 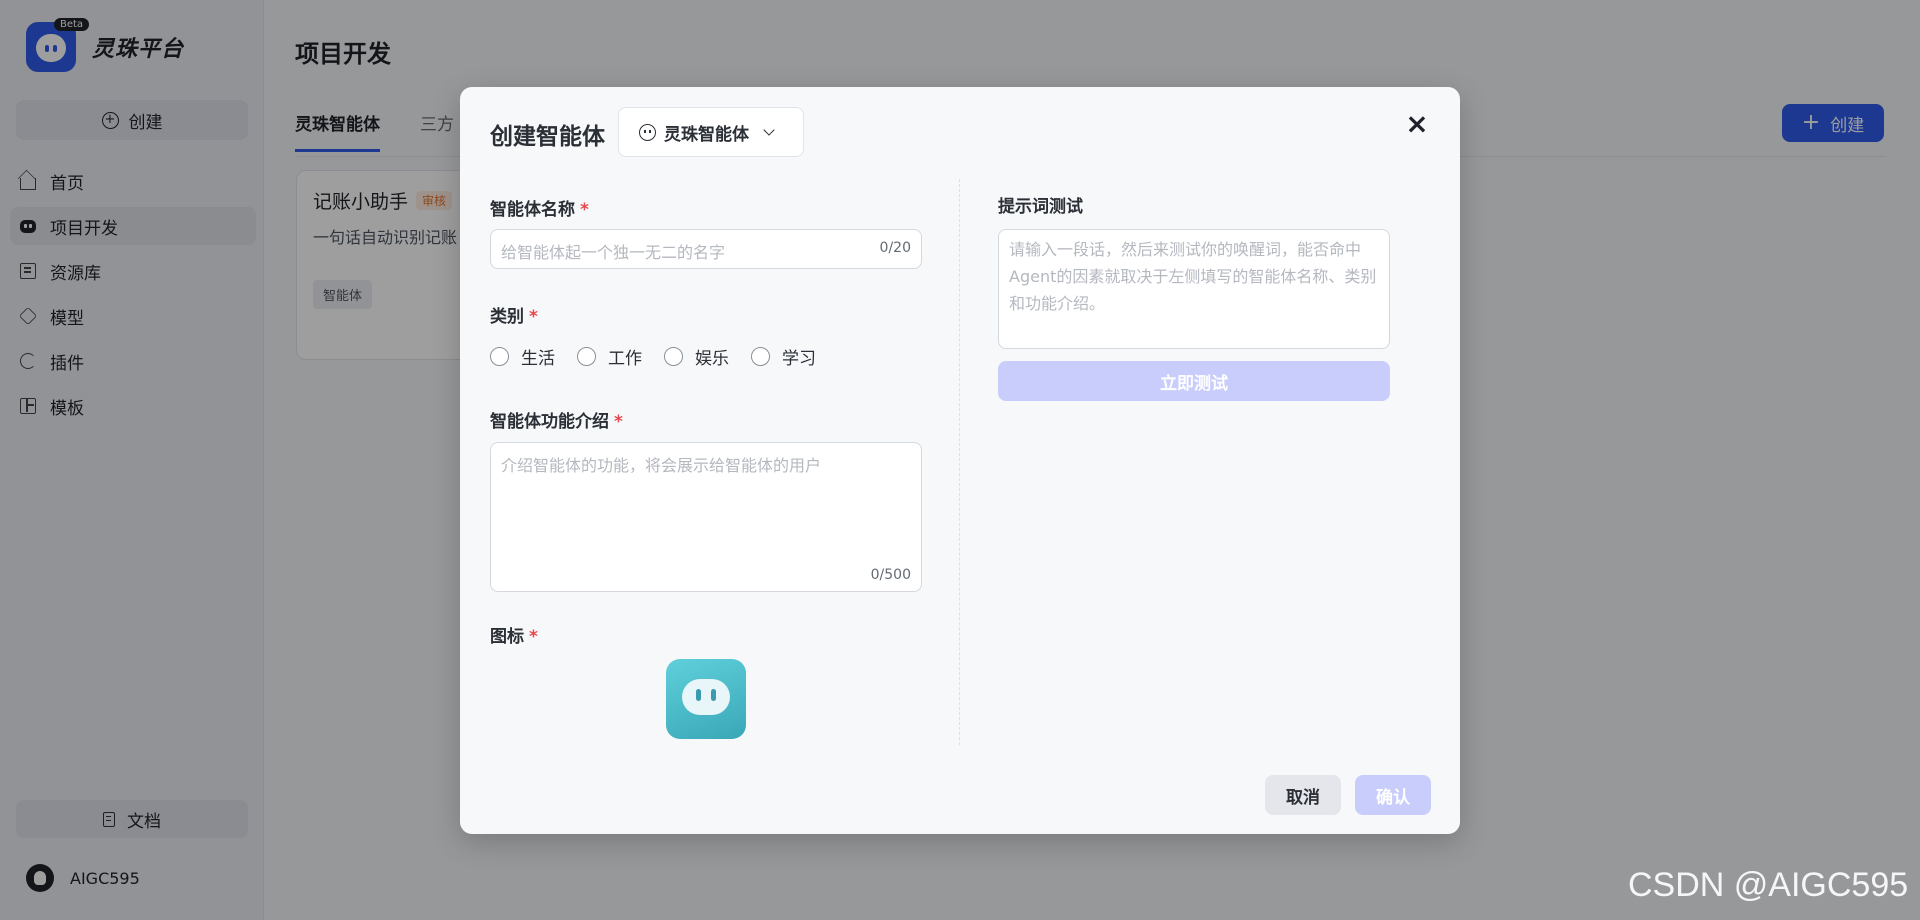 I want to click on radio-entertainment: 娱乐, so click(x=696, y=356).